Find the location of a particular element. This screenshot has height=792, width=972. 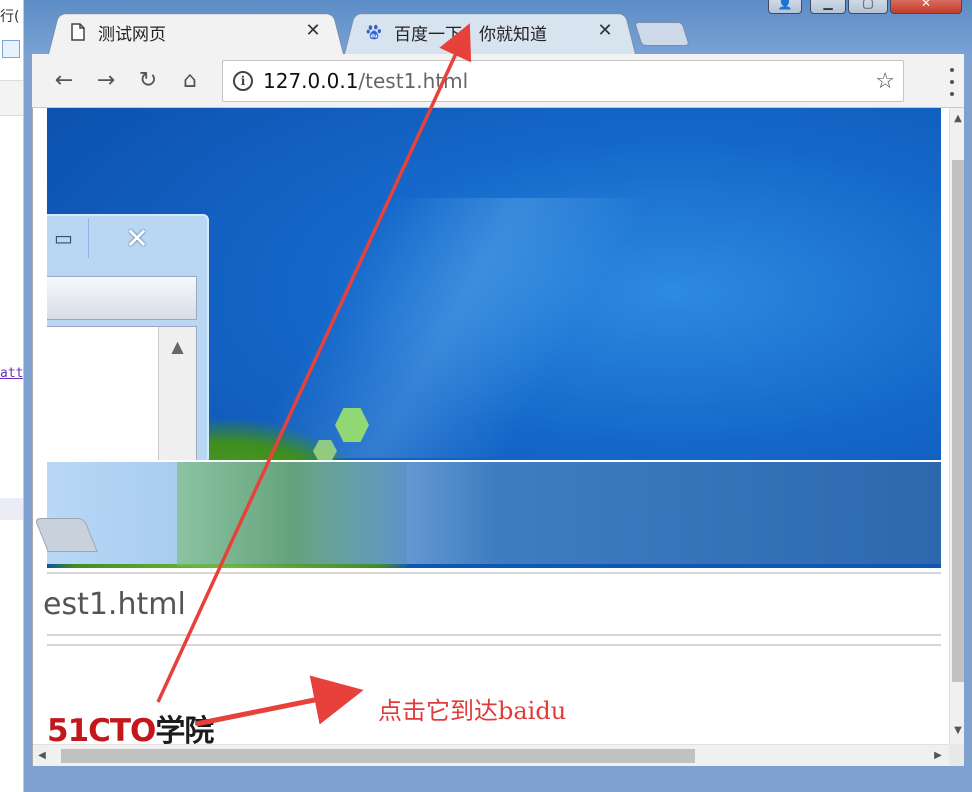

vertical-scrollbar: ▲ ▼ is located at coordinates (956, 426).